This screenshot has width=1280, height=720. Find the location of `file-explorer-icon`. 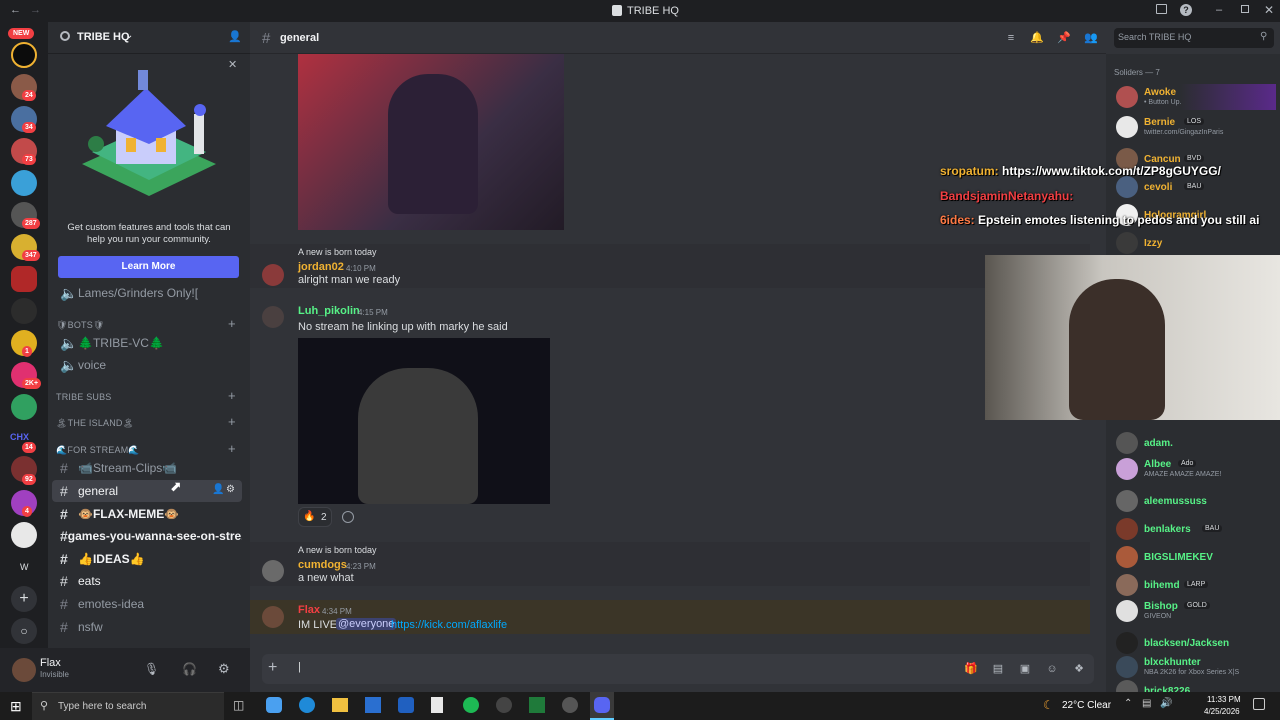

file-explorer-icon is located at coordinates (340, 705).